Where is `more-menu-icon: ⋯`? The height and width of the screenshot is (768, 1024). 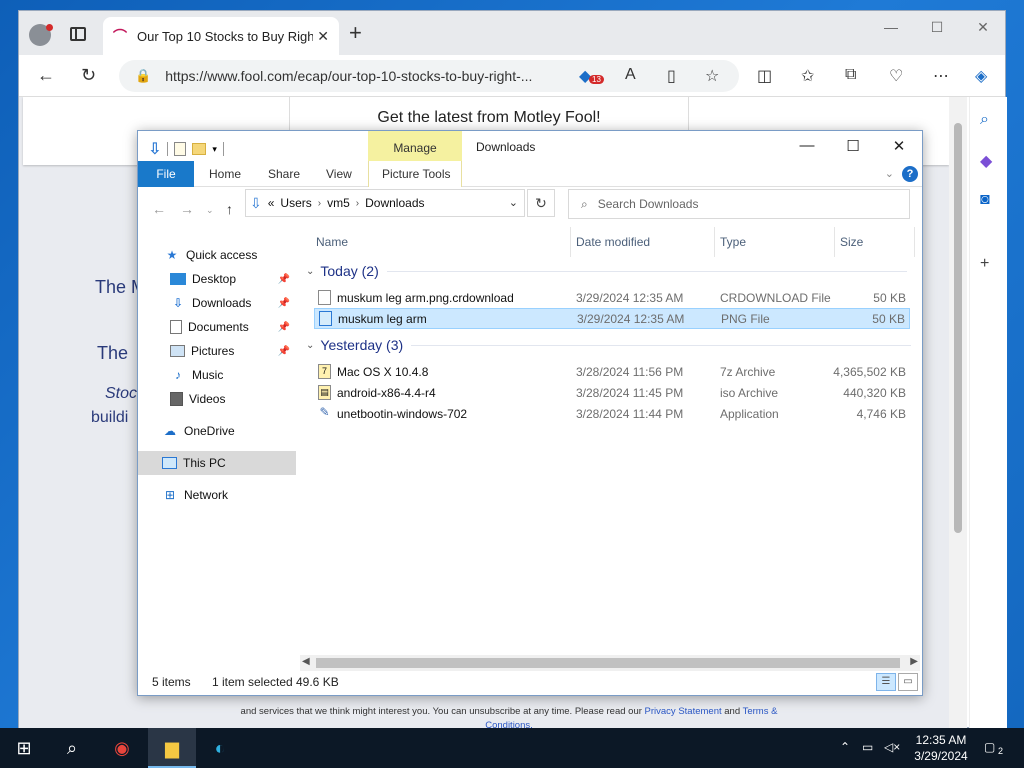
more-menu-icon: ⋯ is located at coordinates (941, 76).